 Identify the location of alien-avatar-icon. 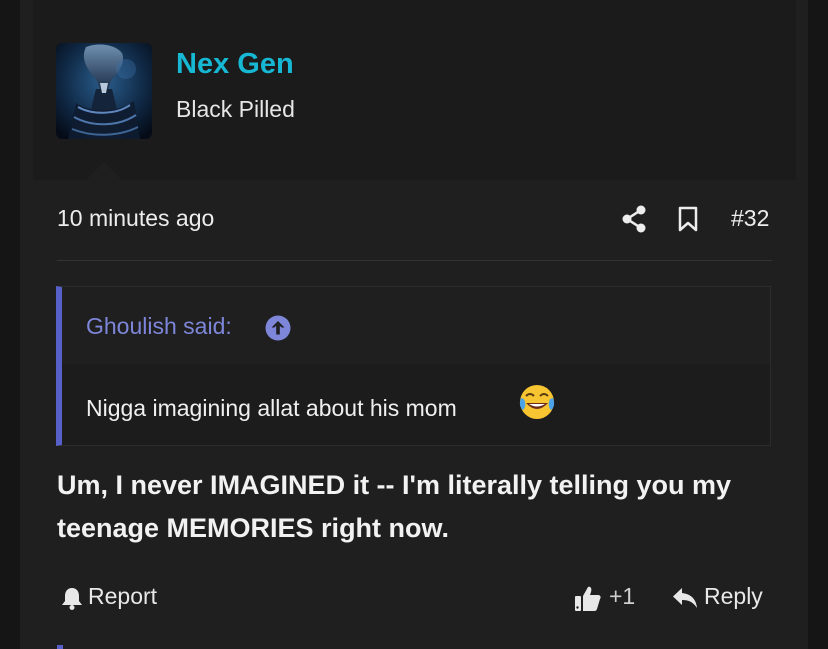
(104, 91).